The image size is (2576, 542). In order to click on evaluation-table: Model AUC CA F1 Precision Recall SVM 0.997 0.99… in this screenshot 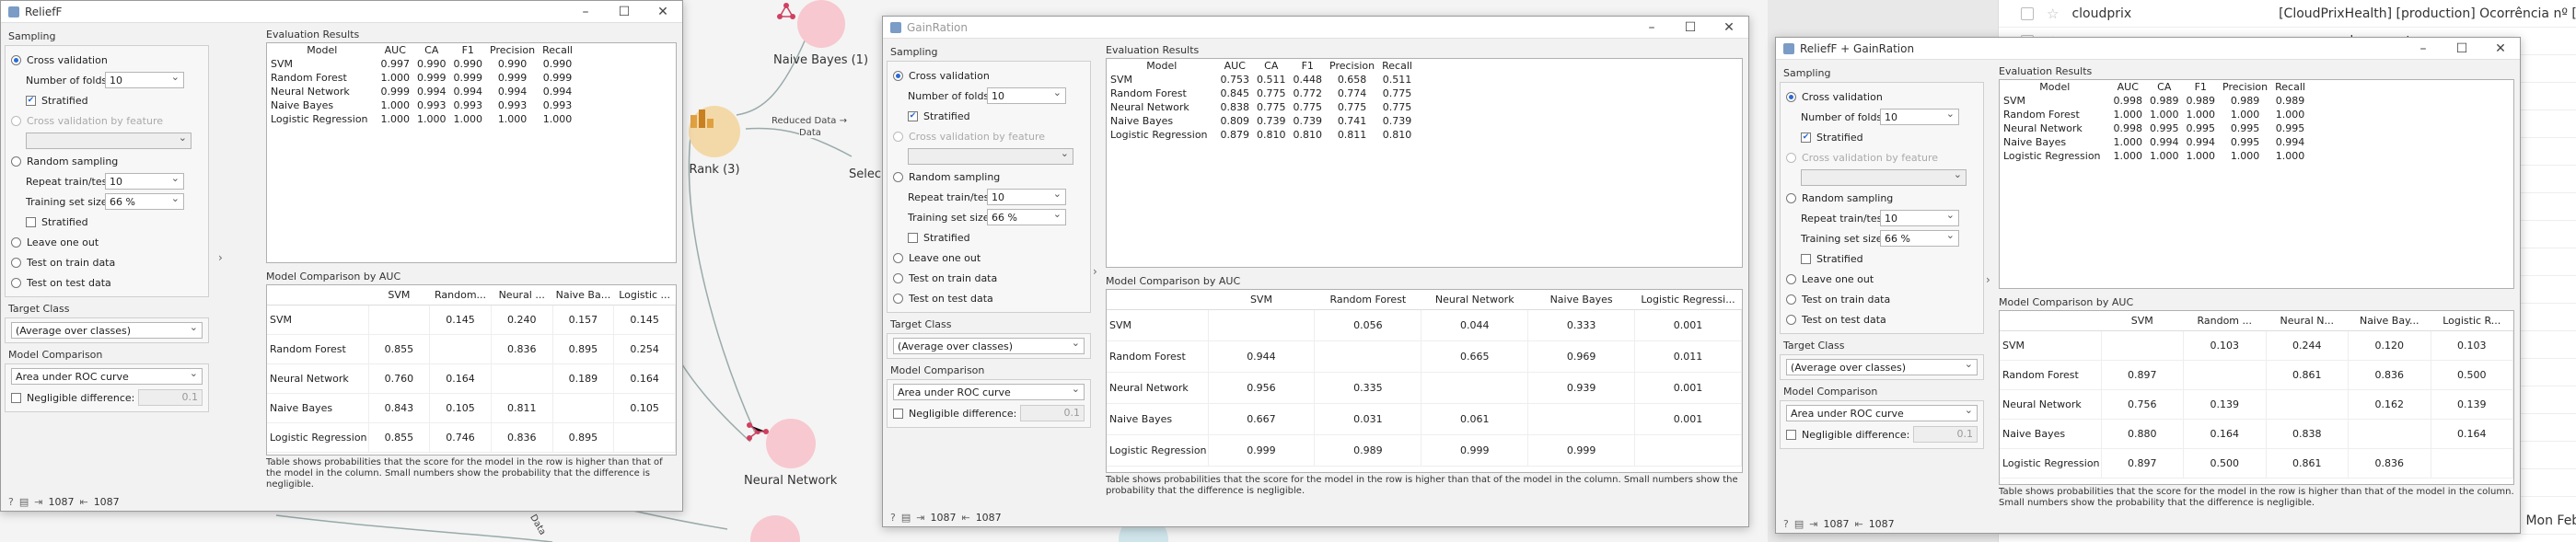, I will do `click(421, 85)`.